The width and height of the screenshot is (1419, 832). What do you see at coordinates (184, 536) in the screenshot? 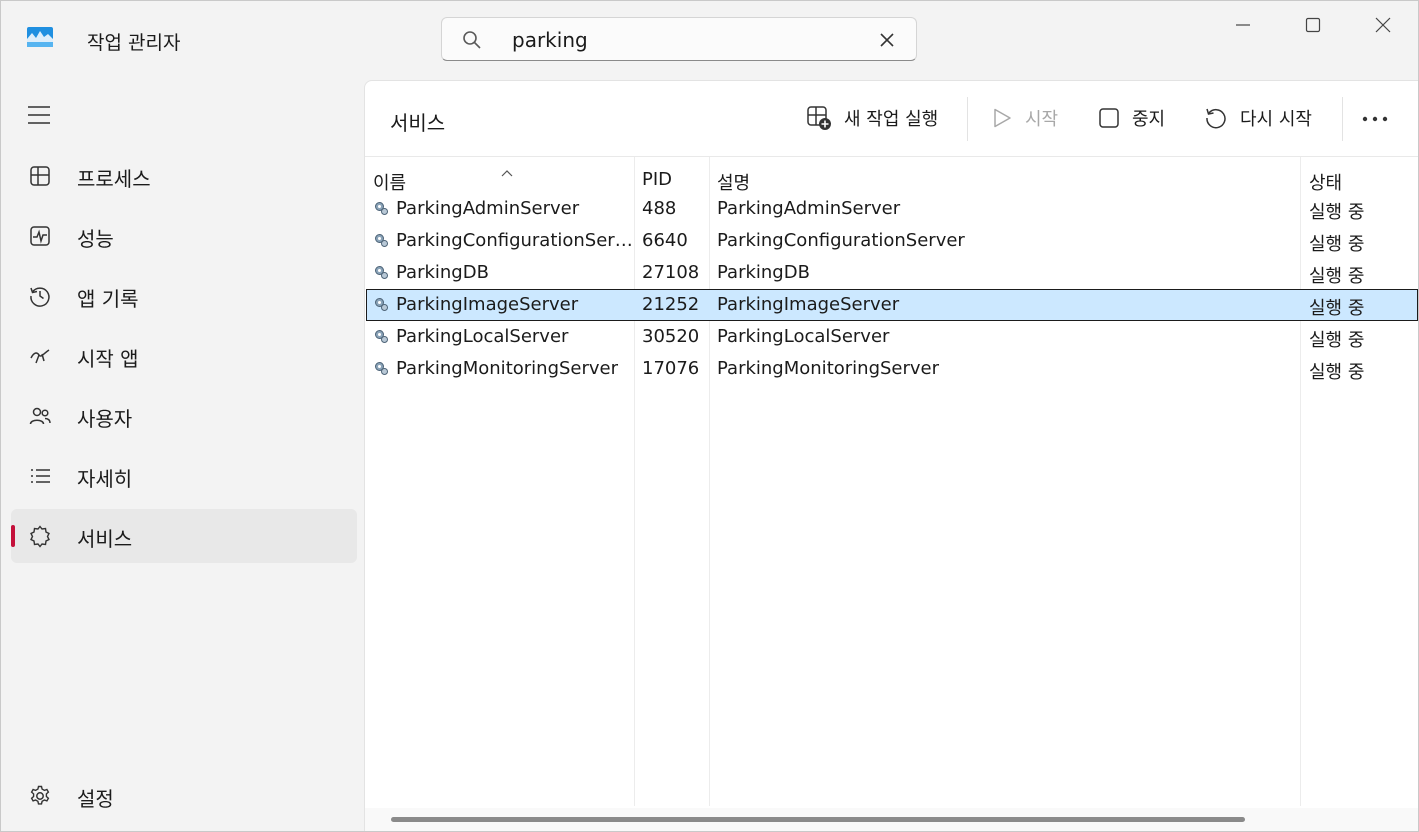
I see `sidebar-item-services: 서비스` at bounding box center [184, 536].